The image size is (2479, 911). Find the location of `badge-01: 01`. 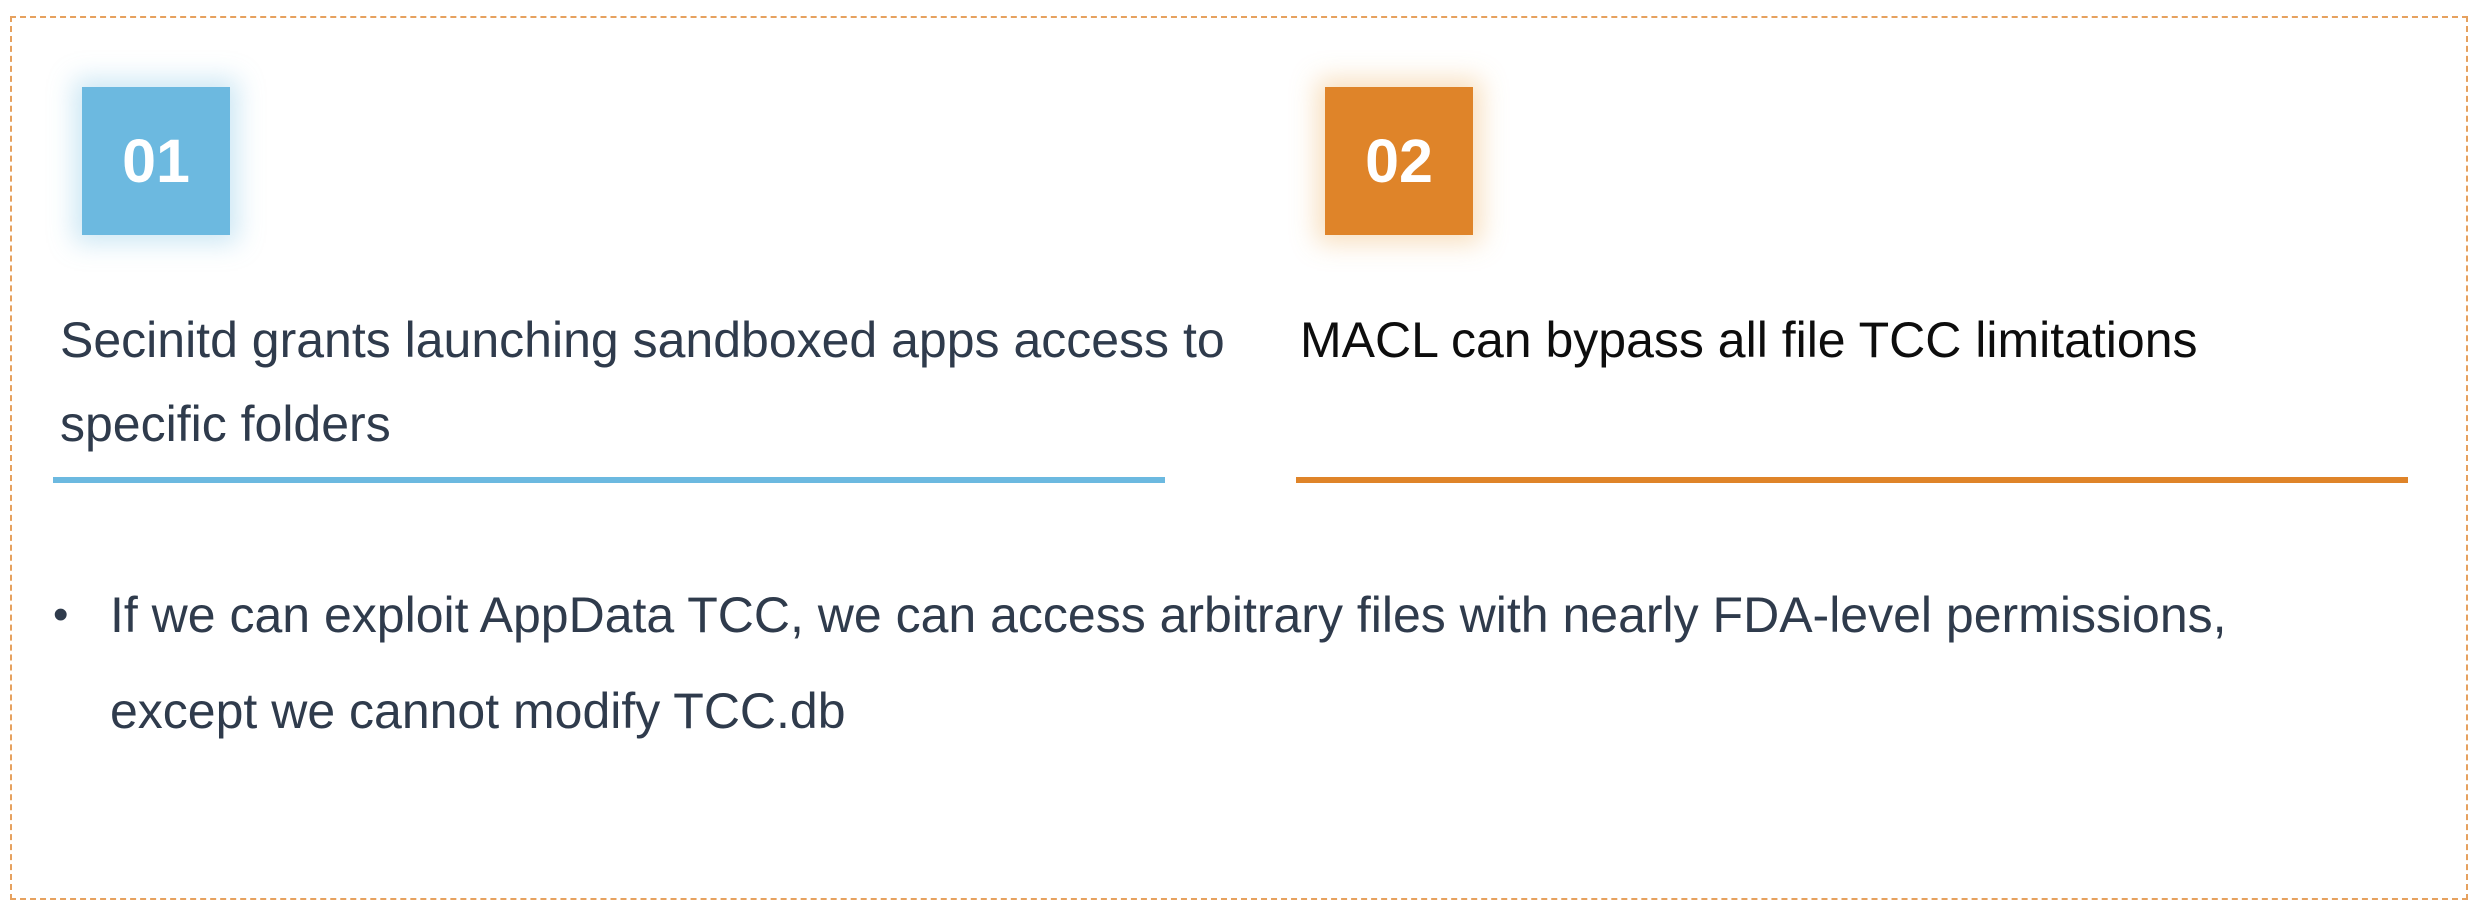

badge-01: 01 is located at coordinates (156, 161).